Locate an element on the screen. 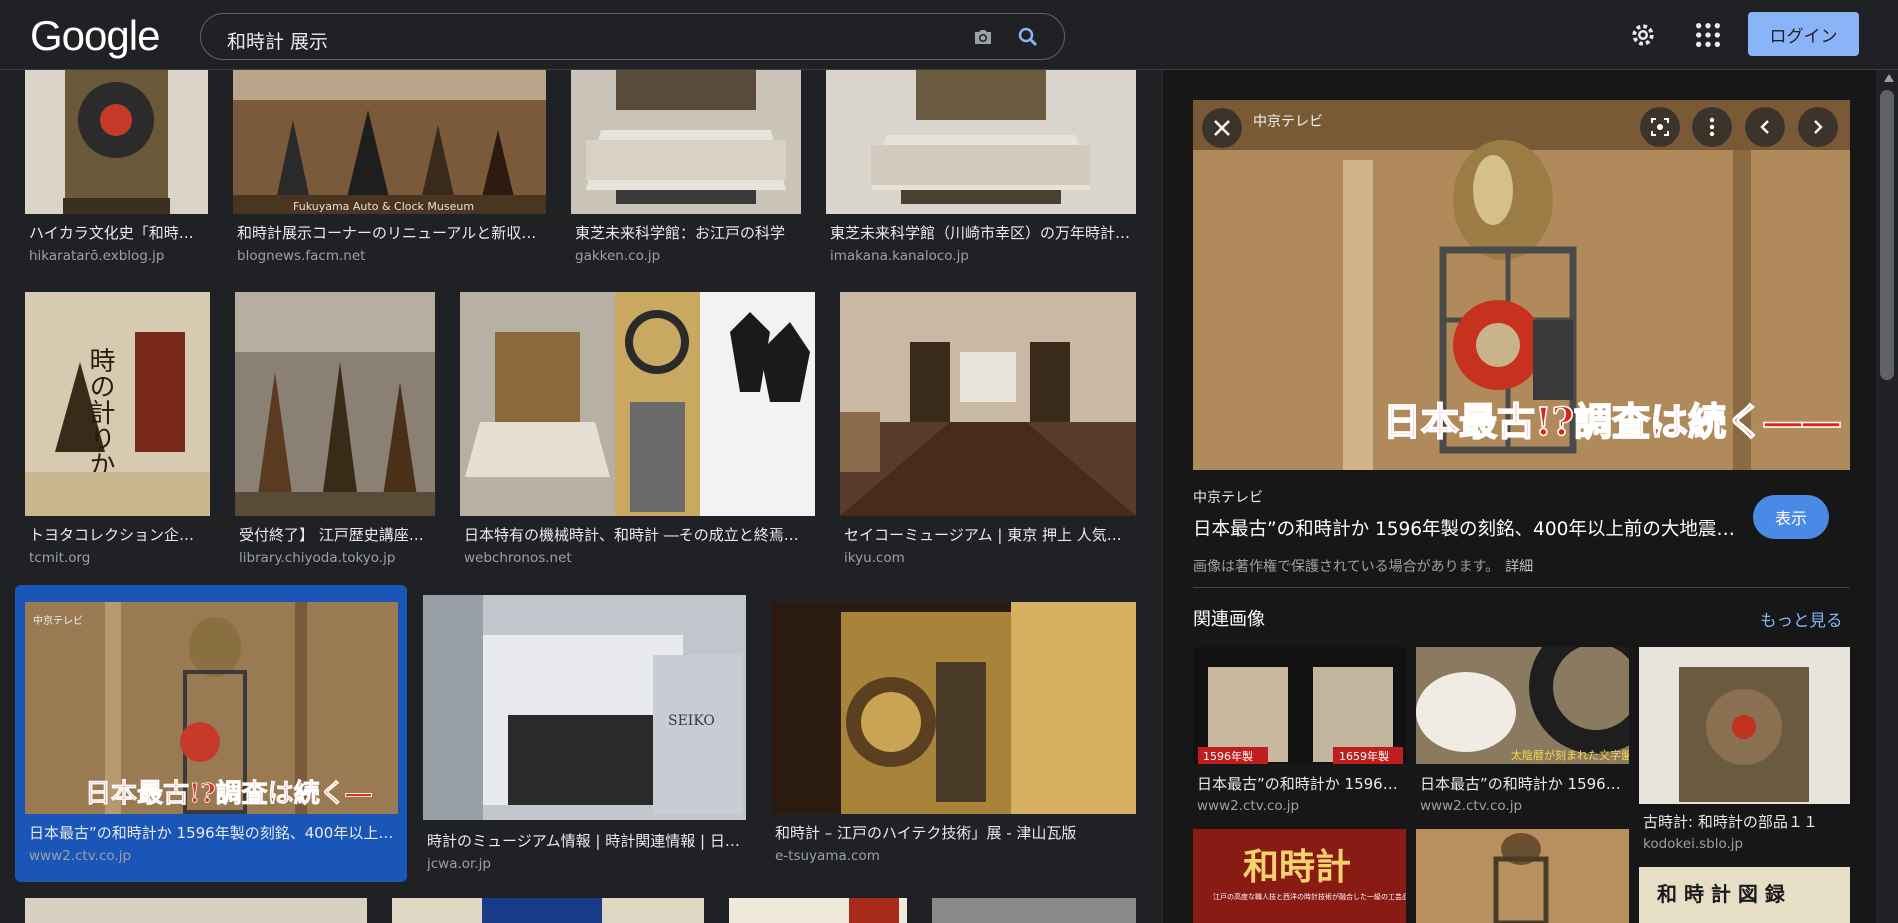 Image resolution: width=1898 pixels, height=923 pixels. scrollbar-thumb is located at coordinates (1887, 235).